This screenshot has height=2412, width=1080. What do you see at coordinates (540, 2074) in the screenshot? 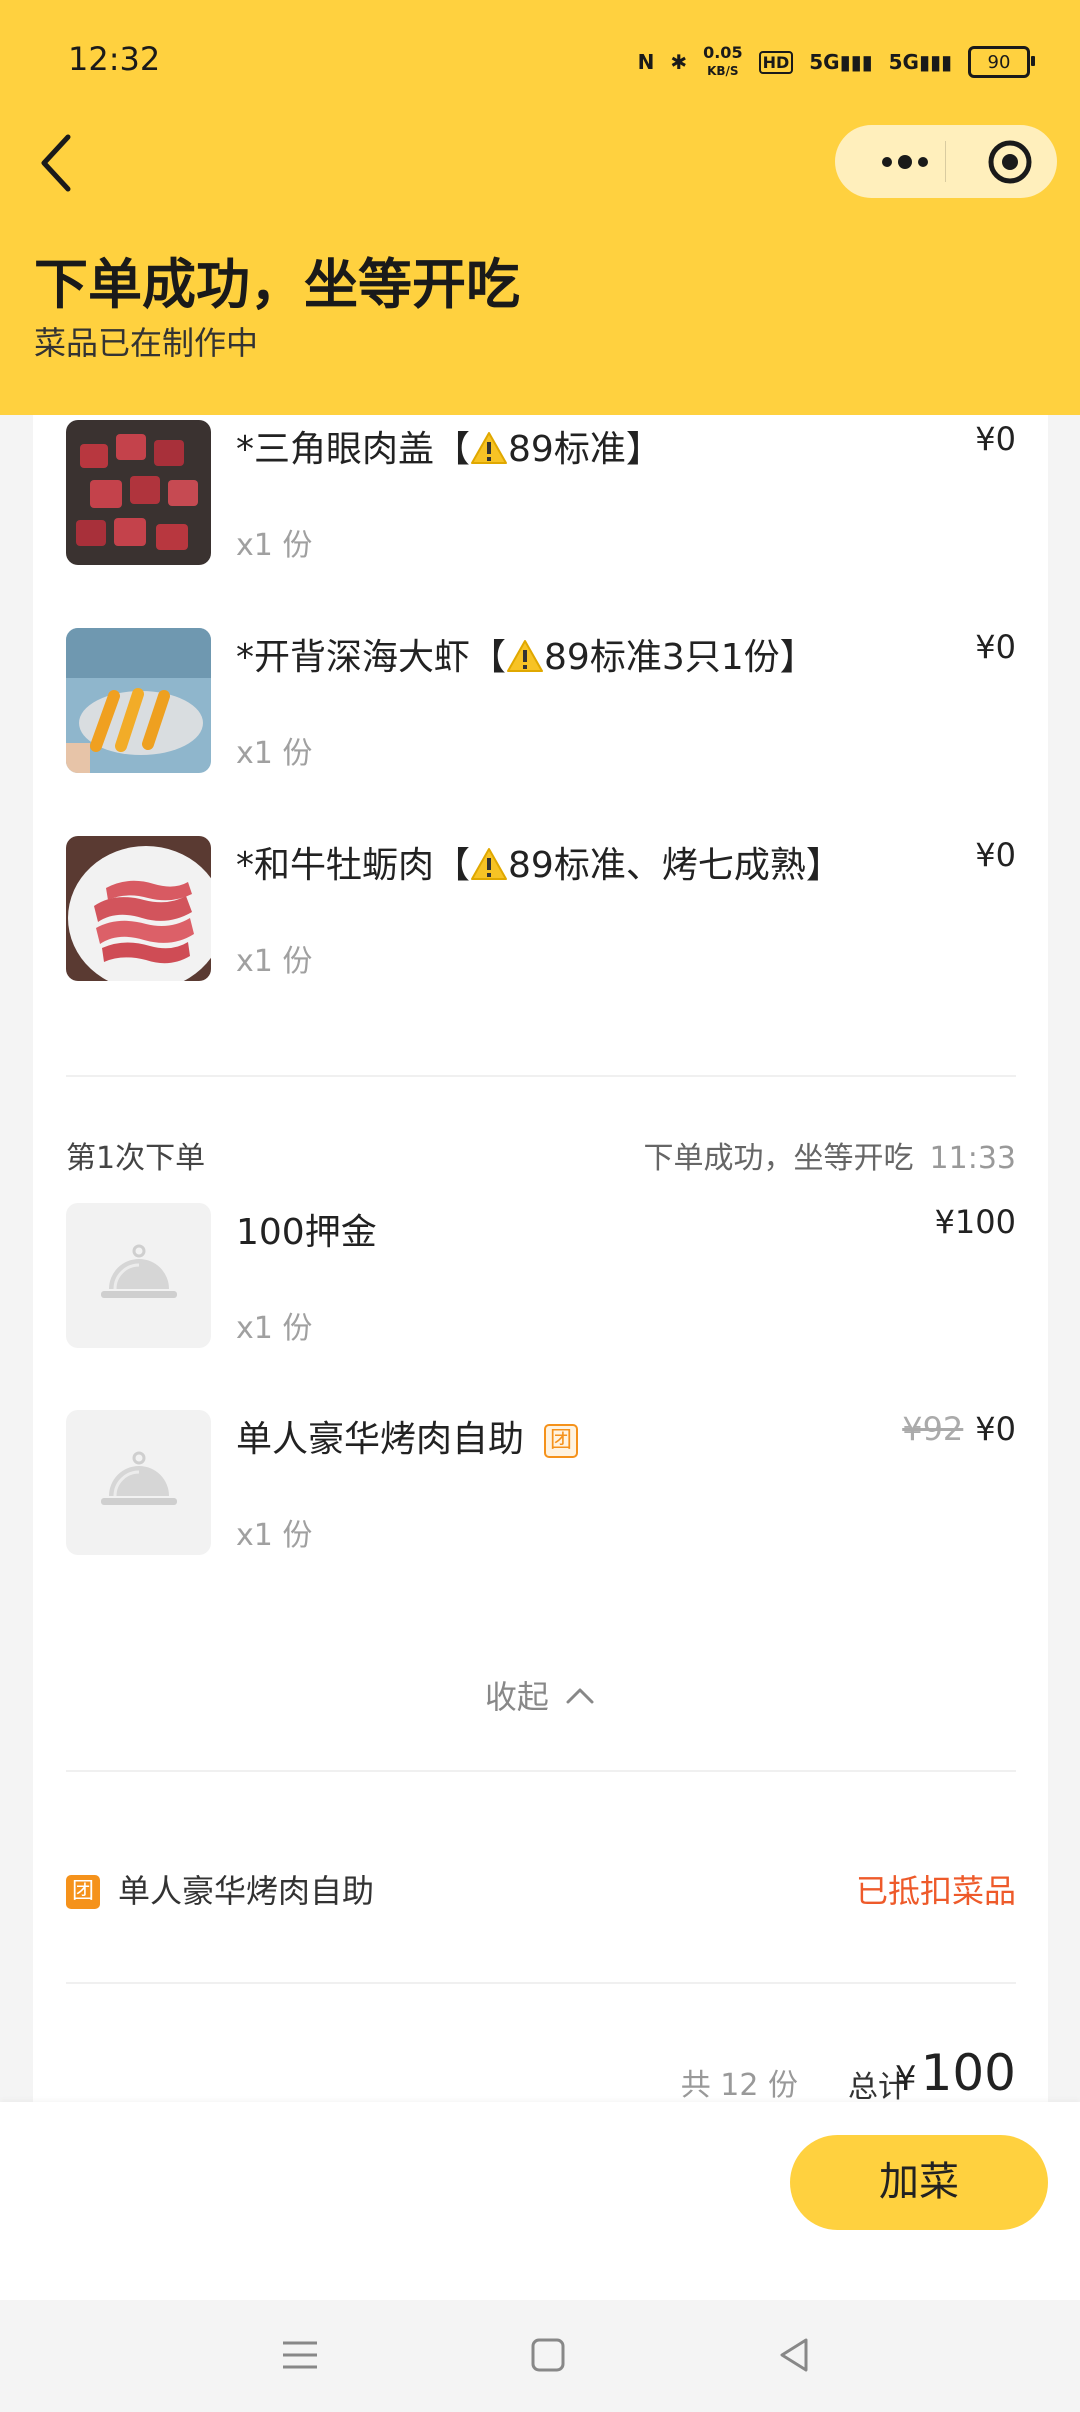
I see `order-summary: 共 12 份 总计 ¥100` at bounding box center [540, 2074].